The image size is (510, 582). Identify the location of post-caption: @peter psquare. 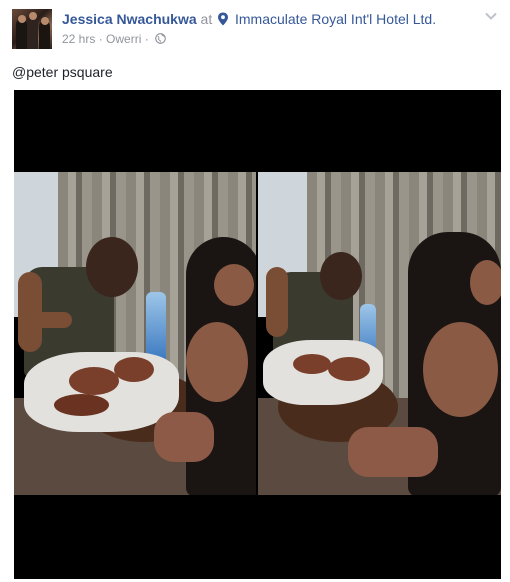
(62, 72).